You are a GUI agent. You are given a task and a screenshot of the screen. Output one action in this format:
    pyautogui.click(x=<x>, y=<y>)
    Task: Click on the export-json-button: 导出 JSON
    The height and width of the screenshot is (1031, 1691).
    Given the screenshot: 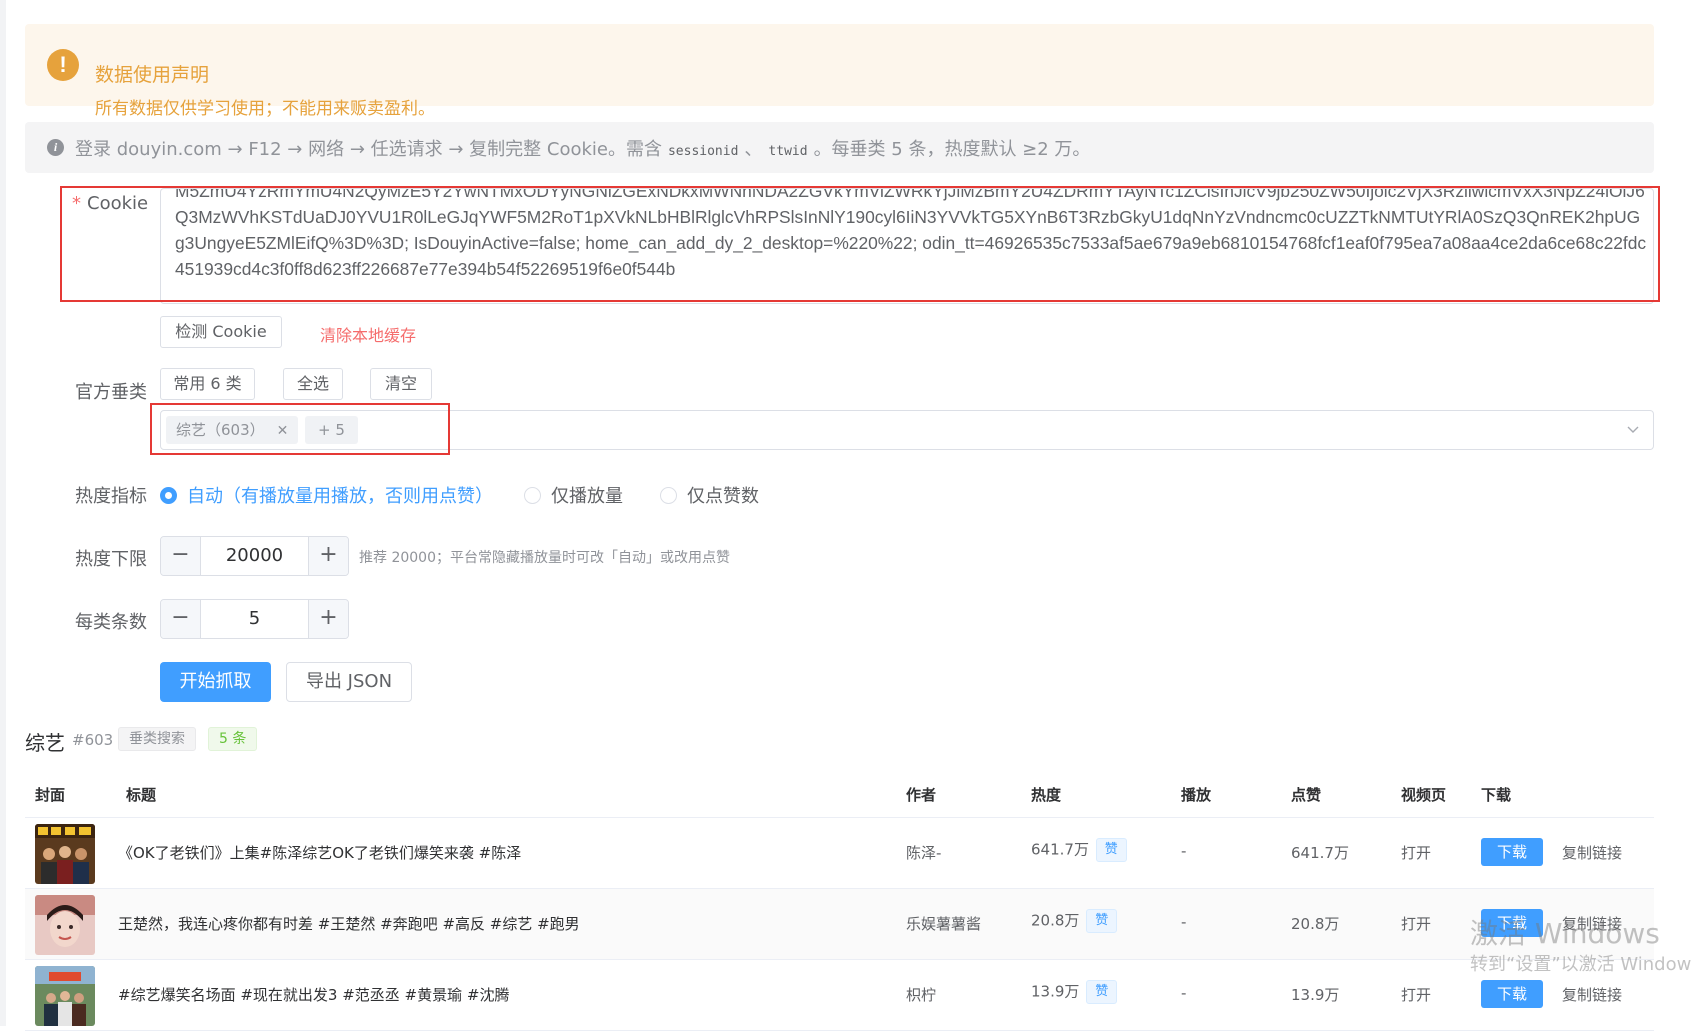 What is the action you would take?
    pyautogui.click(x=349, y=682)
    